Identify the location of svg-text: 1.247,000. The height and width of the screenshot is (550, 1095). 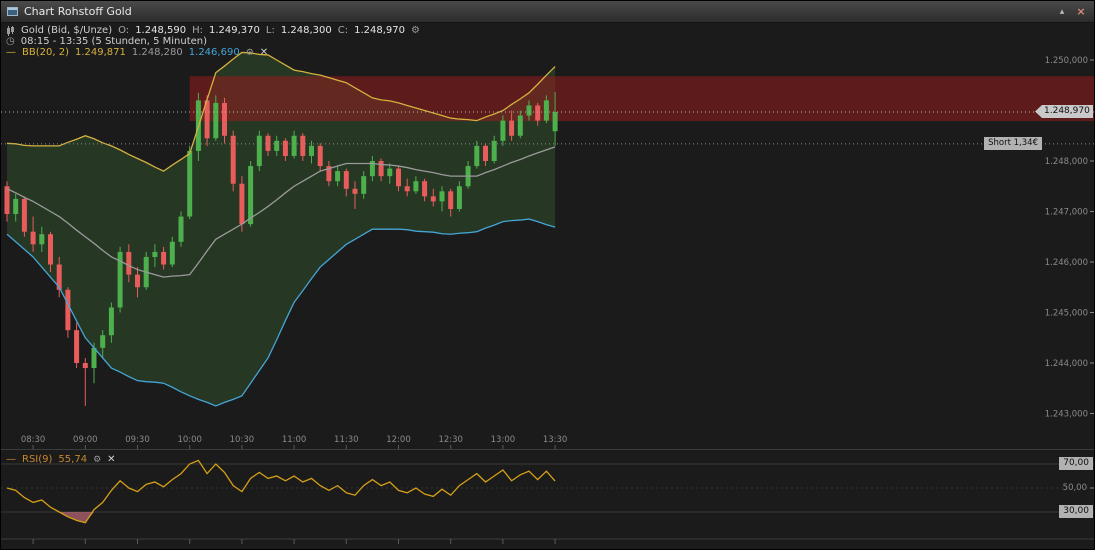
(1066, 213).